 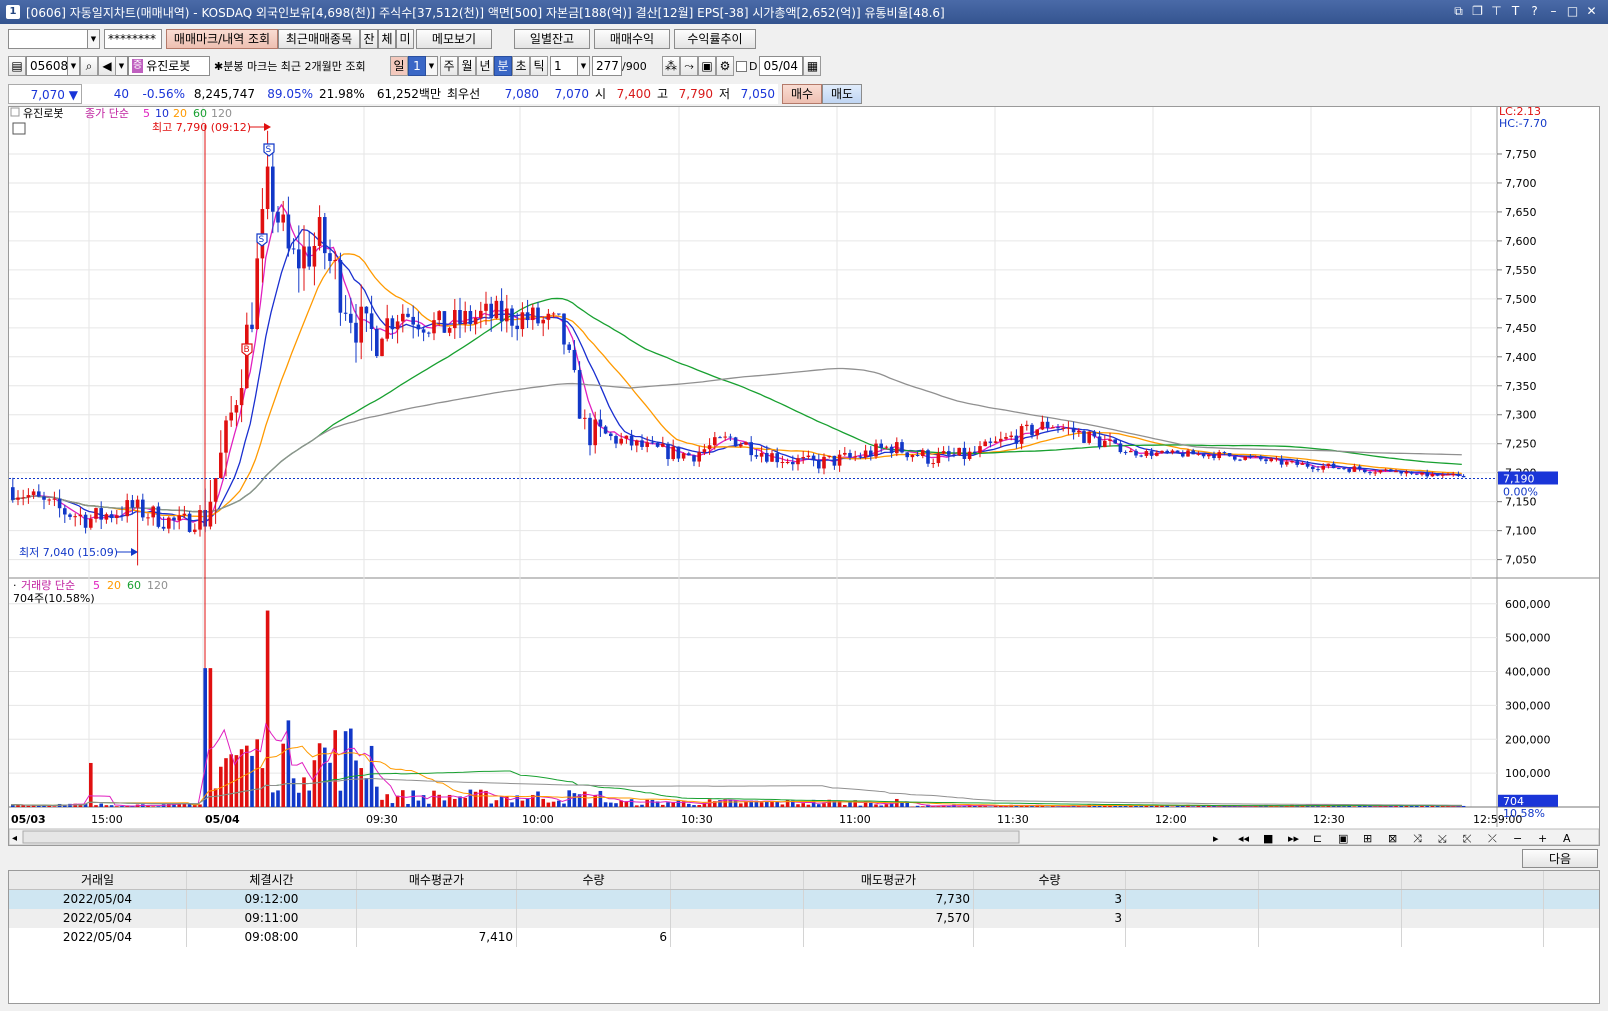 I want to click on tab-trade-mark: 매매마크/내역 조회, so click(x=222, y=39).